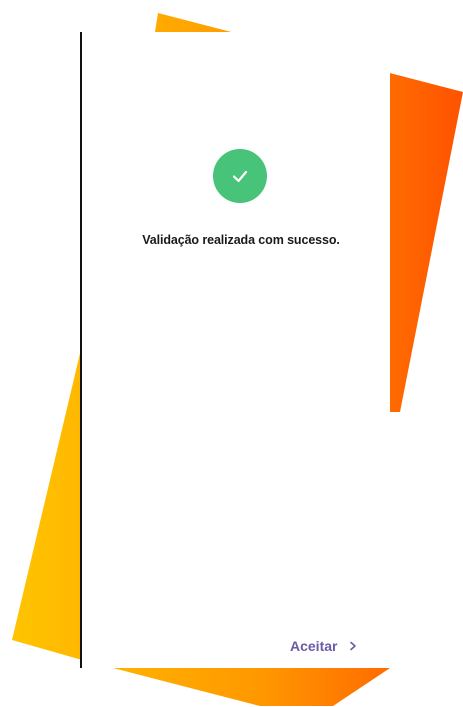 This screenshot has width=463, height=707. Describe the element at coordinates (81, 350) in the screenshot. I see `phone-screen-edge` at that location.